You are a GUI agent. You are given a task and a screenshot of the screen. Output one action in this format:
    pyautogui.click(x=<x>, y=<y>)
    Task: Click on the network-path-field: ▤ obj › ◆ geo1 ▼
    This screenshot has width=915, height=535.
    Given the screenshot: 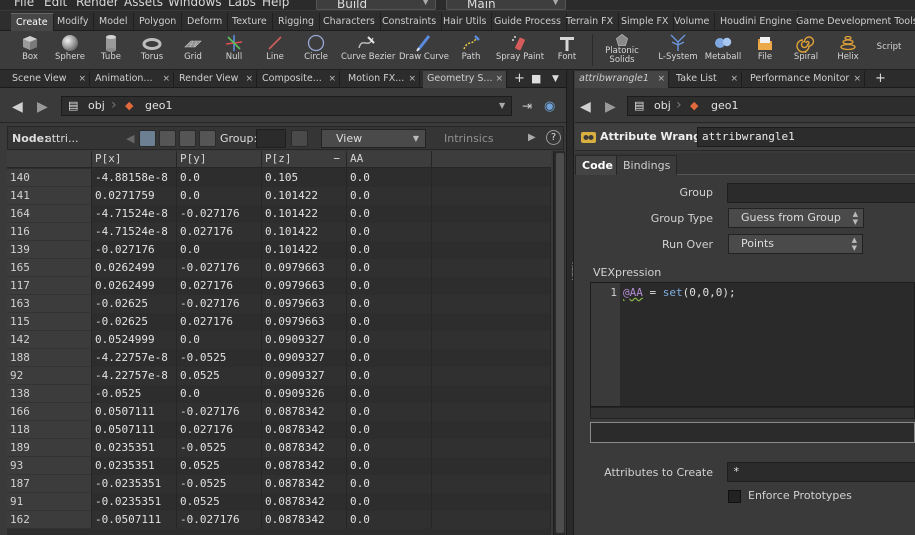 What is the action you would take?
    pyautogui.click(x=286, y=106)
    